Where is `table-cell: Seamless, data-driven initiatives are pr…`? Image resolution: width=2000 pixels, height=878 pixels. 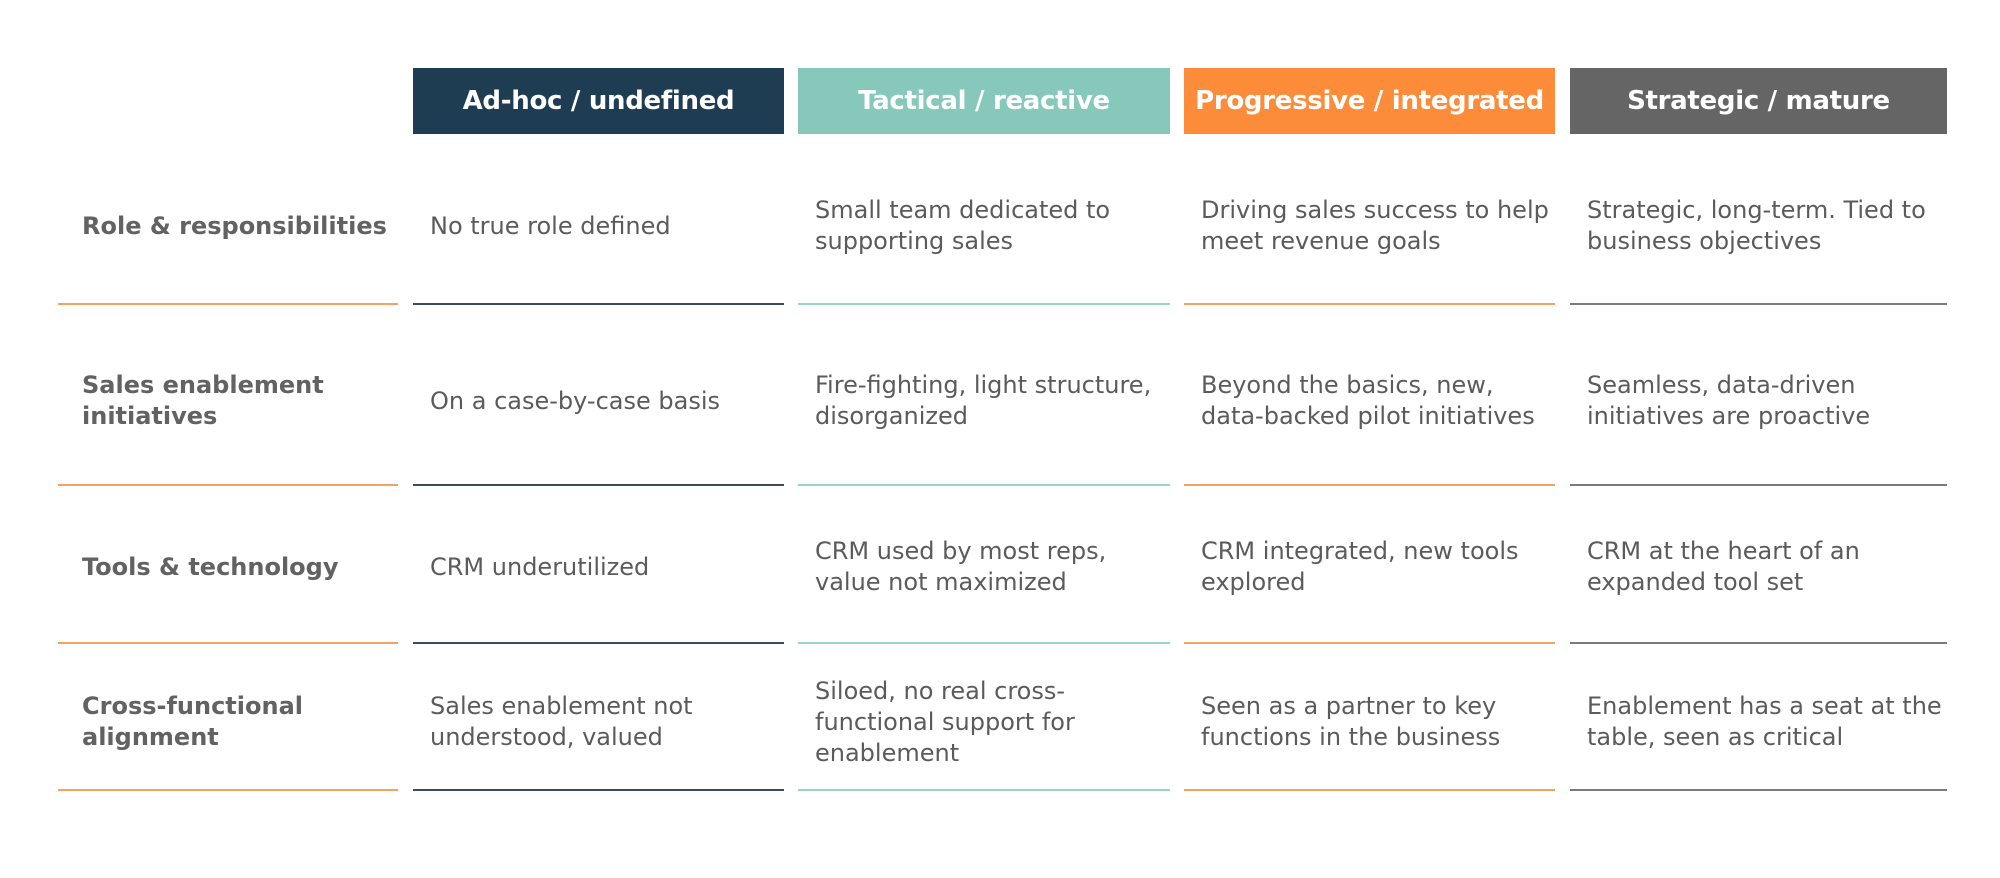
table-cell: Seamless, data-driven initiatives are pr… is located at coordinates (1729, 400).